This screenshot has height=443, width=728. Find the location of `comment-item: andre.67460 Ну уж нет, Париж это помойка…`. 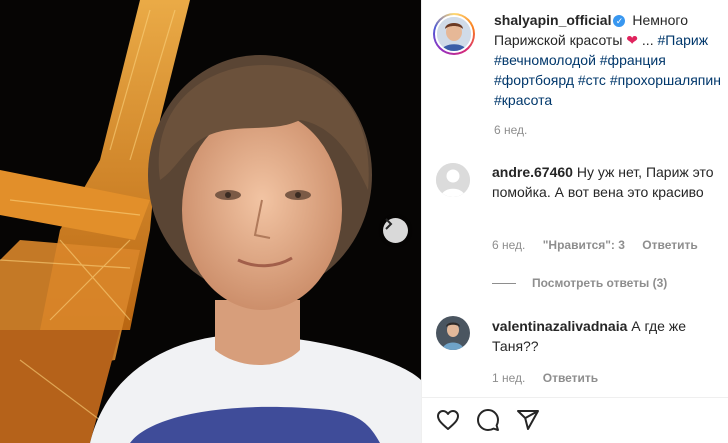

comment-item: andre.67460 Ну уж нет, Париж это помойка… is located at coordinates (582, 213).